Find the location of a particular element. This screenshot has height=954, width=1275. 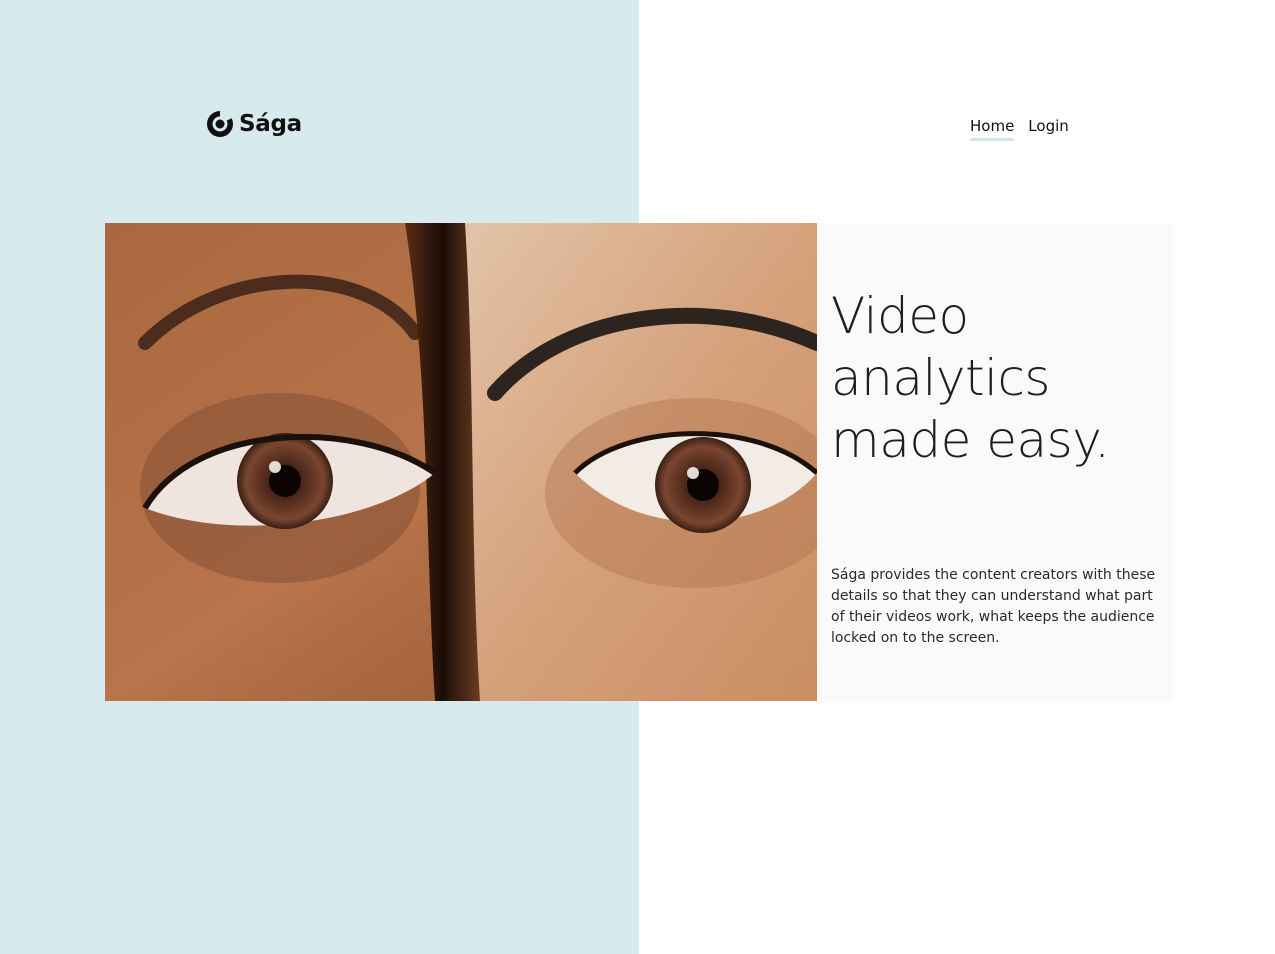

headline-line-2: analytics is located at coordinates (941, 378).